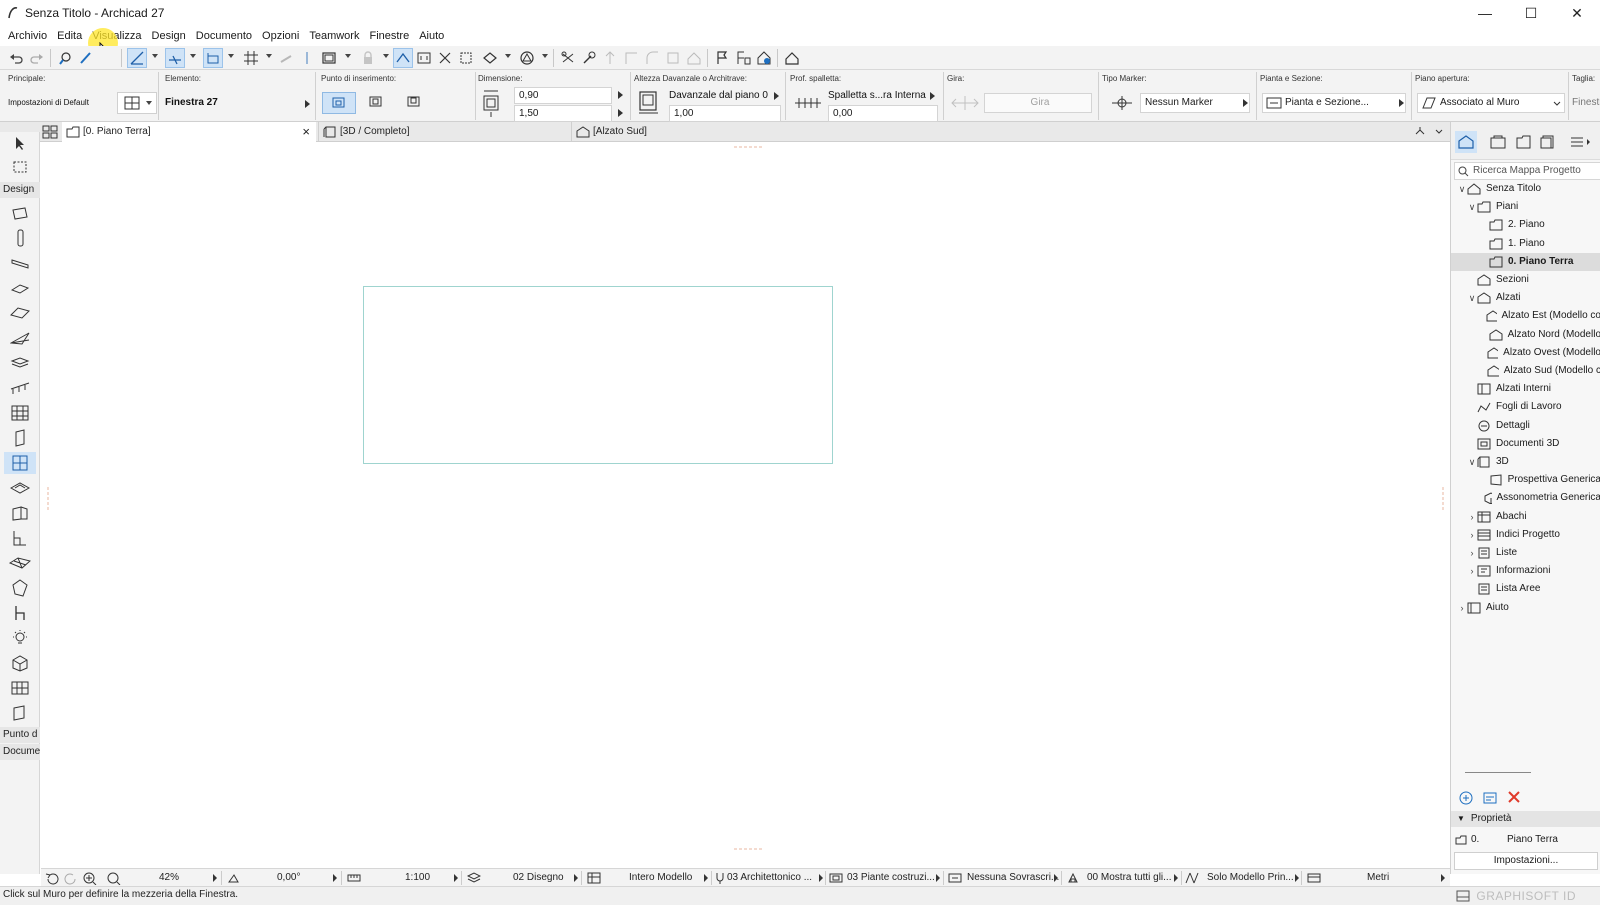 The height and width of the screenshot is (905, 1600). Describe the element at coordinates (725, 113) in the screenshot. I see `sill-height-field: 1,00` at that location.